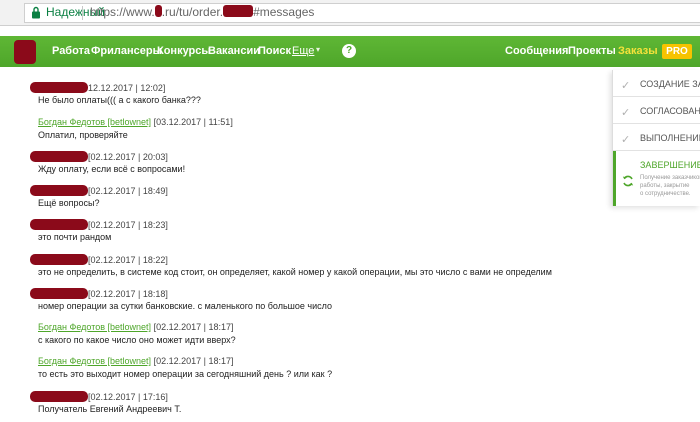 The image size is (700, 422). I want to click on address-separator, so click(82, 13).